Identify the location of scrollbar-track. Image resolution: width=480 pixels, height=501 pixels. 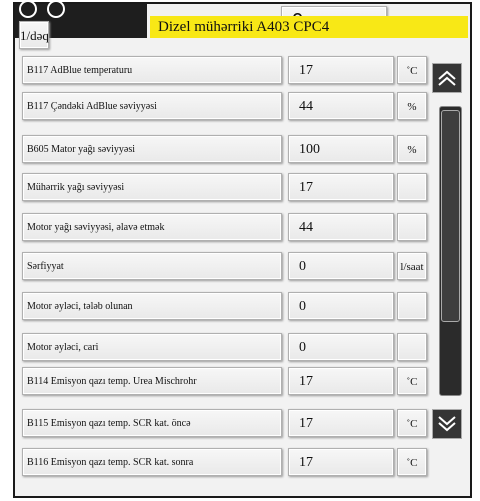
(450, 251).